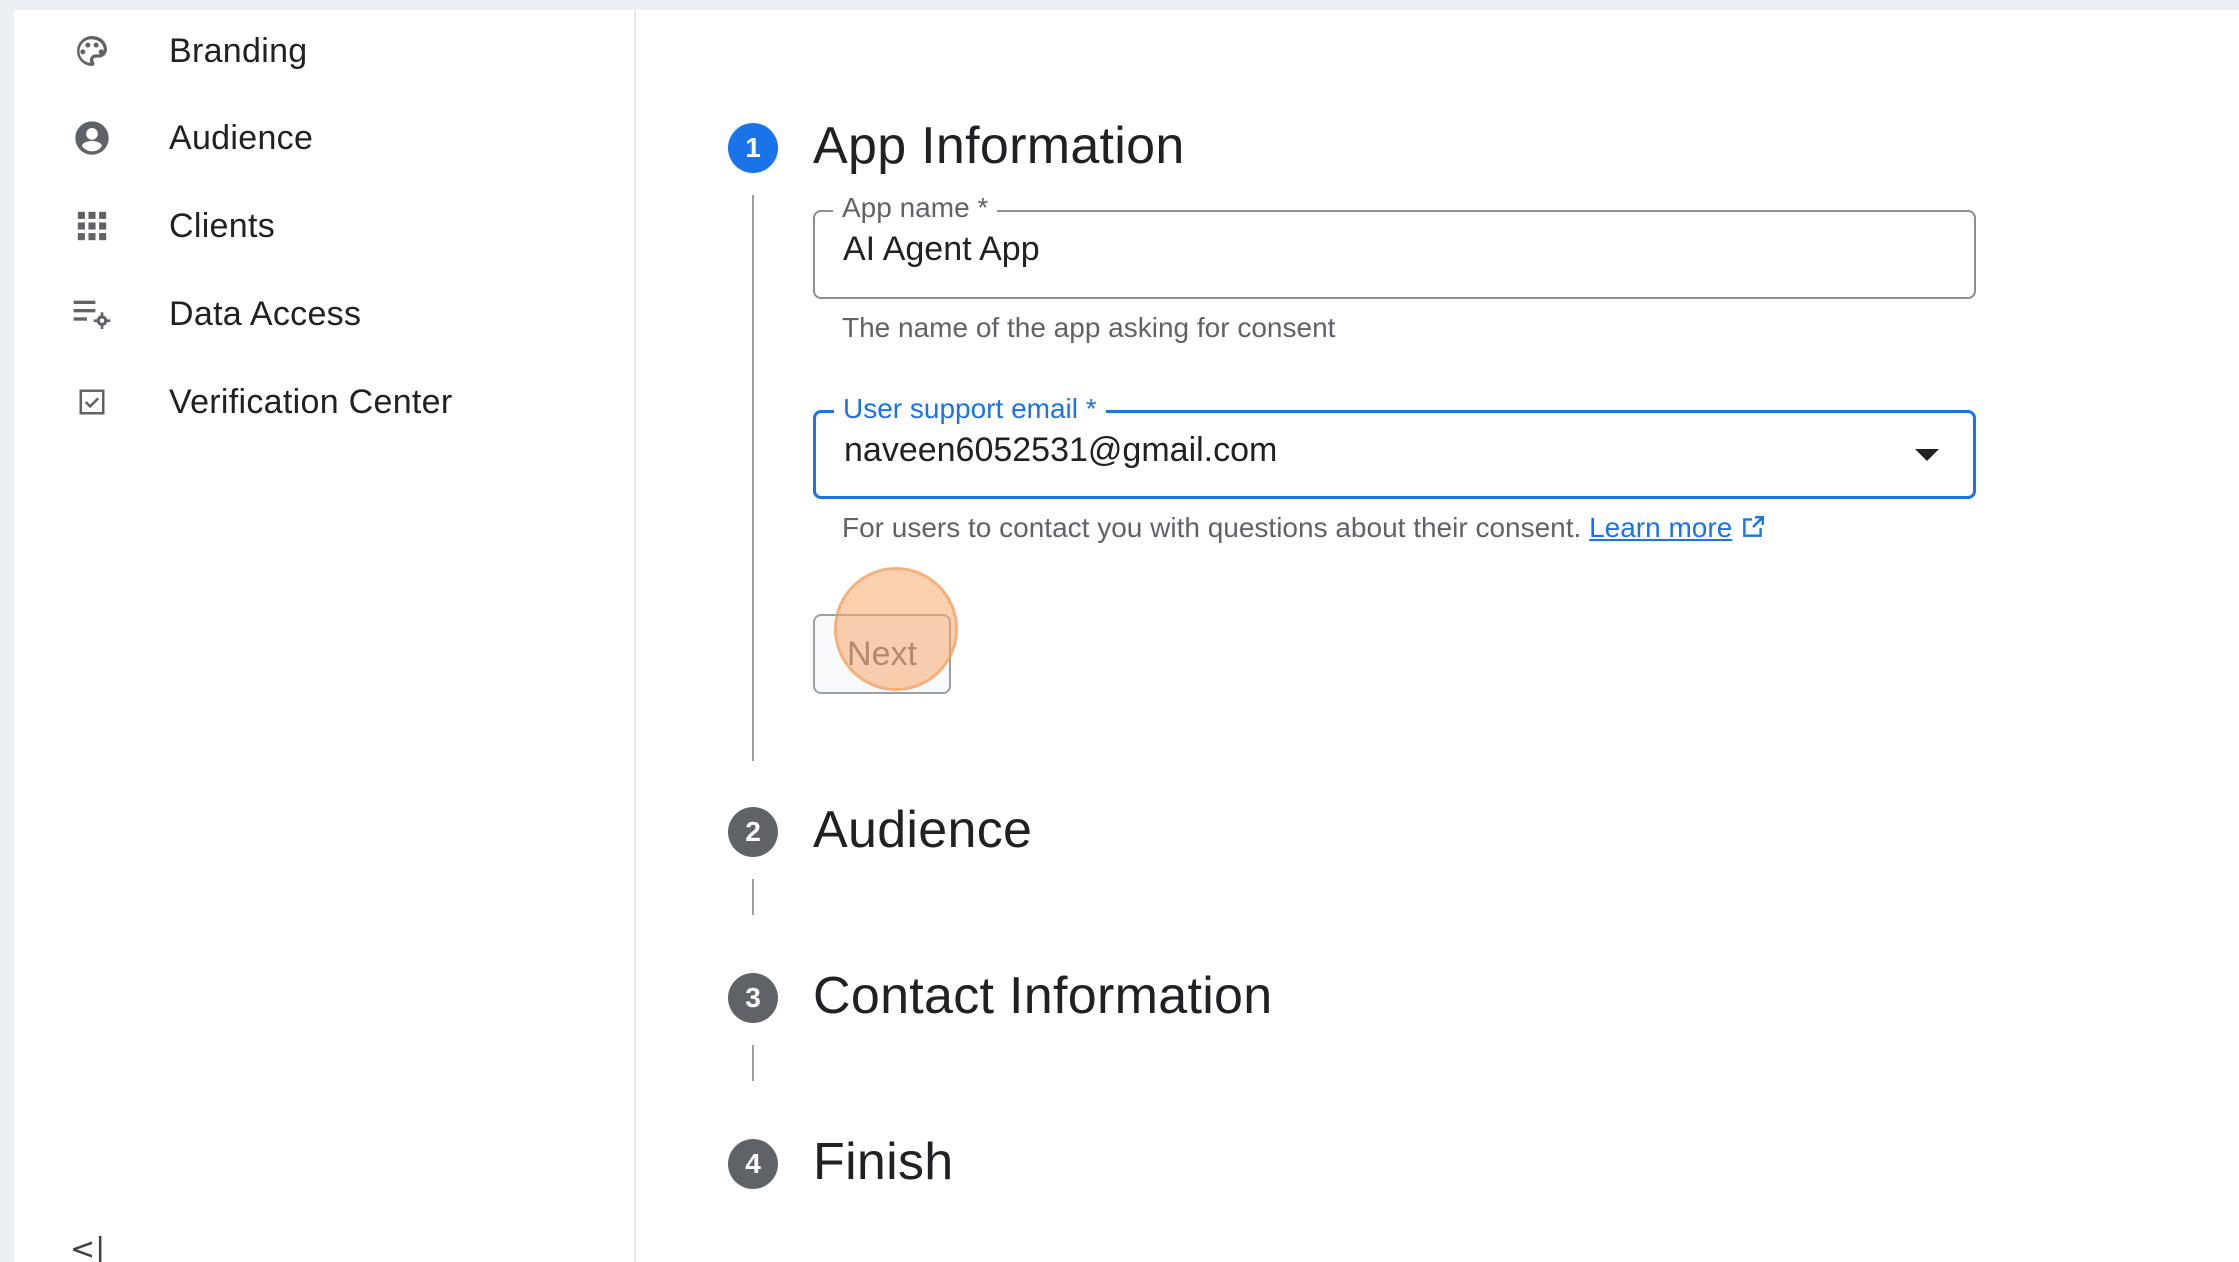  Describe the element at coordinates (941, 249) in the screenshot. I see `app-name-value: AI Agent App` at that location.